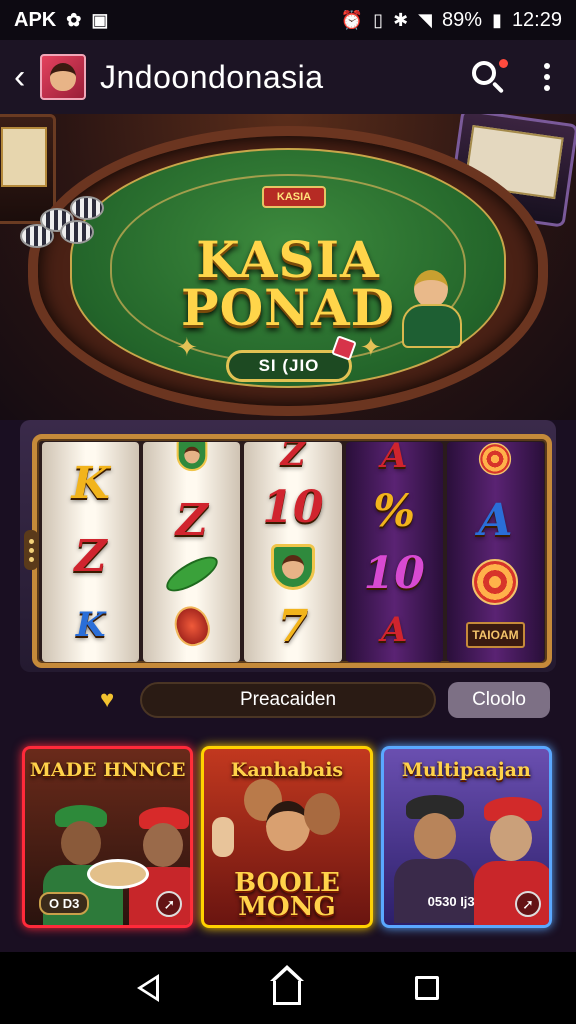 This screenshot has width=576, height=1024. I want to click on nav-recents-icon, so click(427, 988).